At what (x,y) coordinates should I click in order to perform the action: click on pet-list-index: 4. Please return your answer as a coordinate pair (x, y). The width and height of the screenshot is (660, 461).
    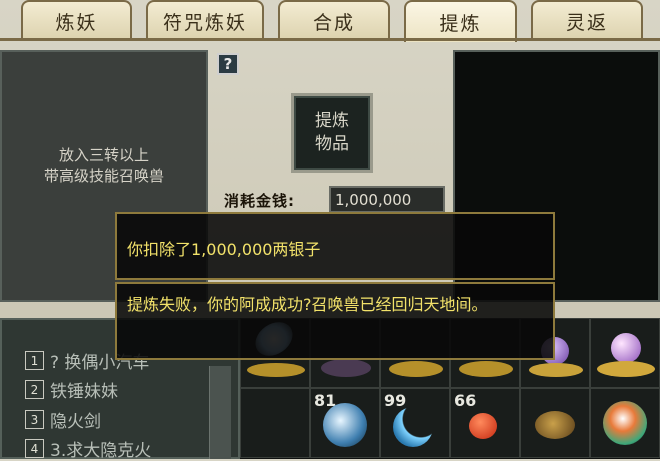
    Looking at the image, I should click on (34, 448).